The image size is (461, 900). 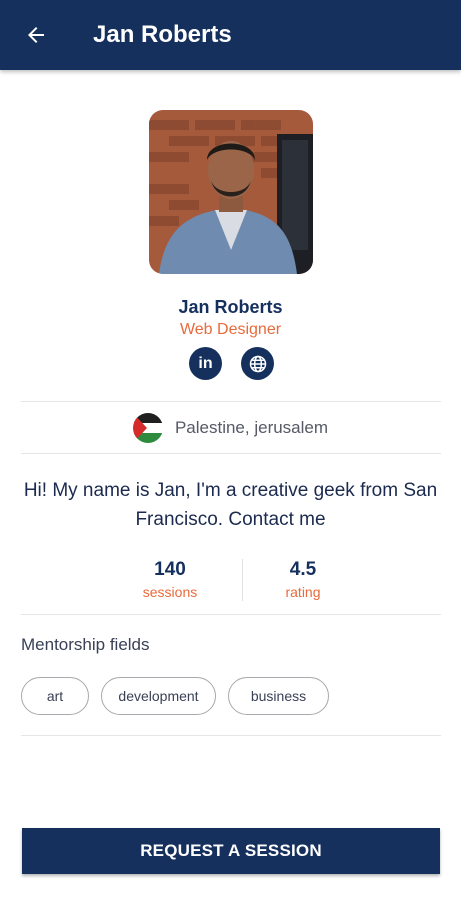 I want to click on avatar, so click(x=231, y=192).